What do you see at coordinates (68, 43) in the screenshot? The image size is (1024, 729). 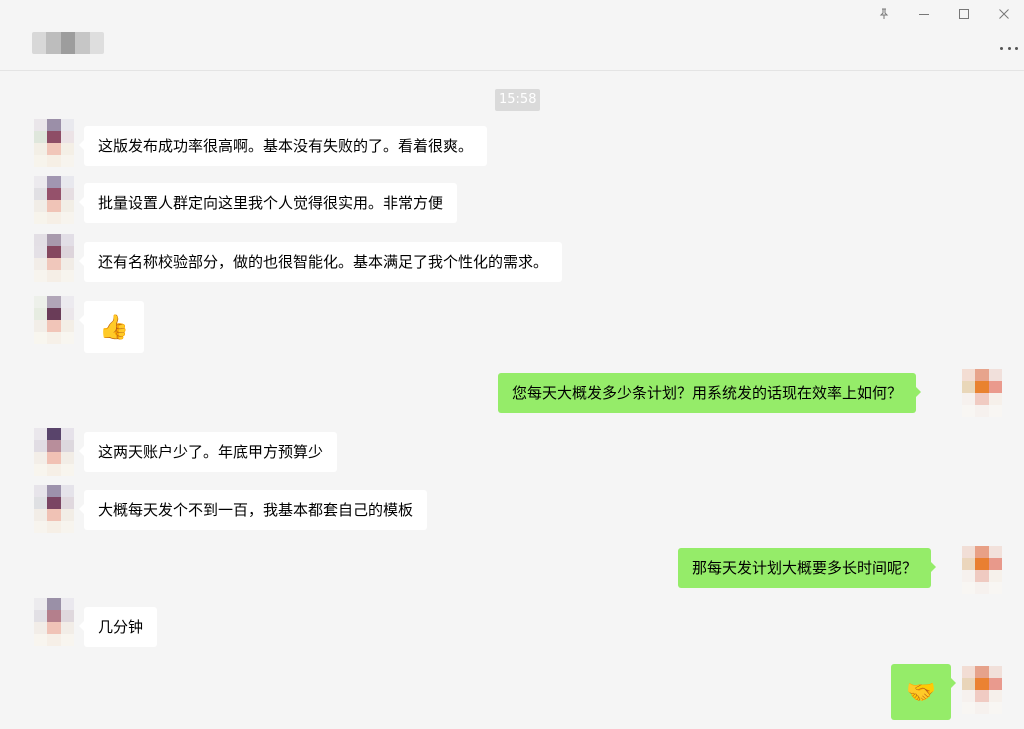 I see `chat-title-pixelated` at bounding box center [68, 43].